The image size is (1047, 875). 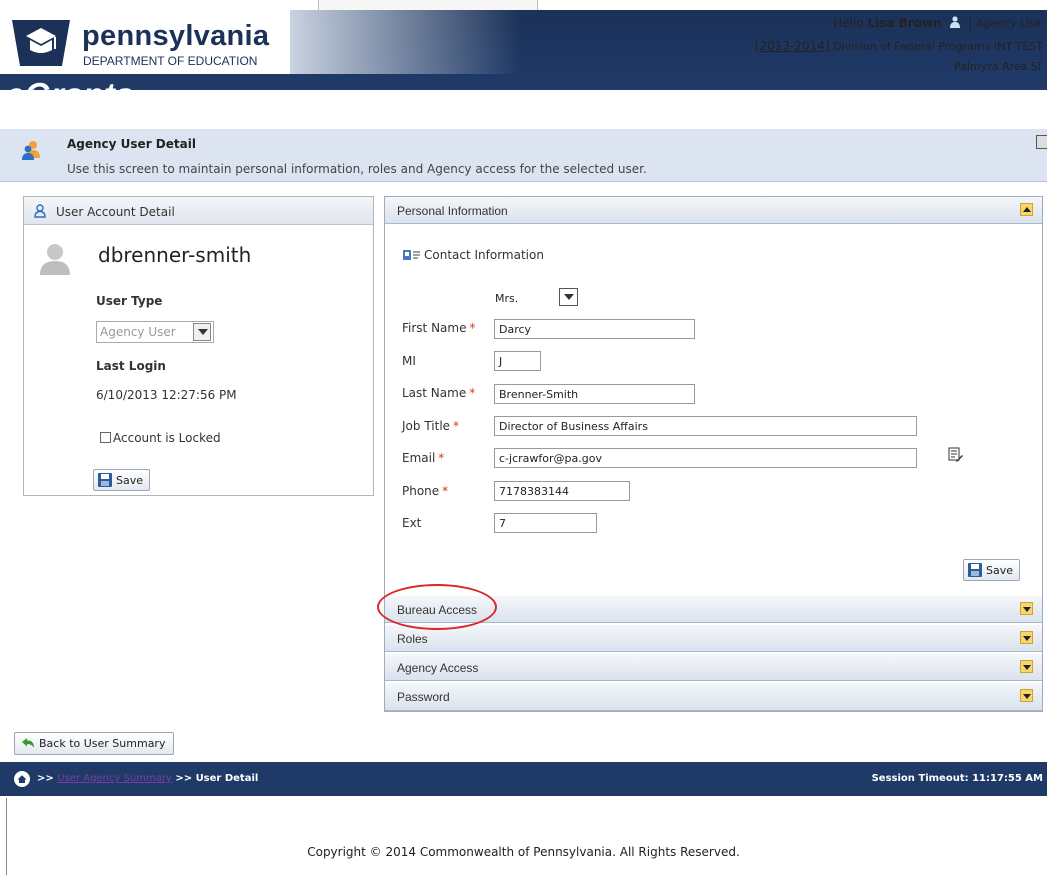 I want to click on nav-grants-management: Grants Management, so click(x=642, y=100).